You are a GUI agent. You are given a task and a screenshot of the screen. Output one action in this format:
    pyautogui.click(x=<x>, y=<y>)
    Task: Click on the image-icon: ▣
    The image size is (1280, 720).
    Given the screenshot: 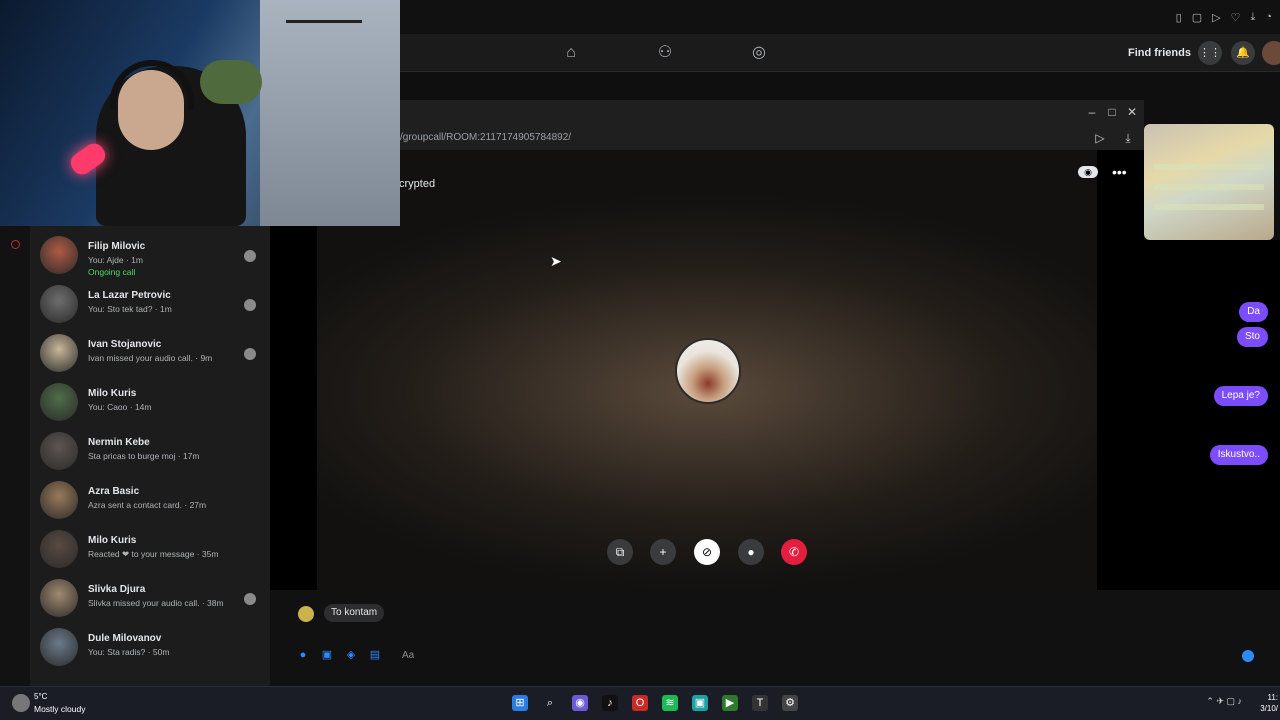 What is the action you would take?
    pyautogui.click(x=327, y=655)
    